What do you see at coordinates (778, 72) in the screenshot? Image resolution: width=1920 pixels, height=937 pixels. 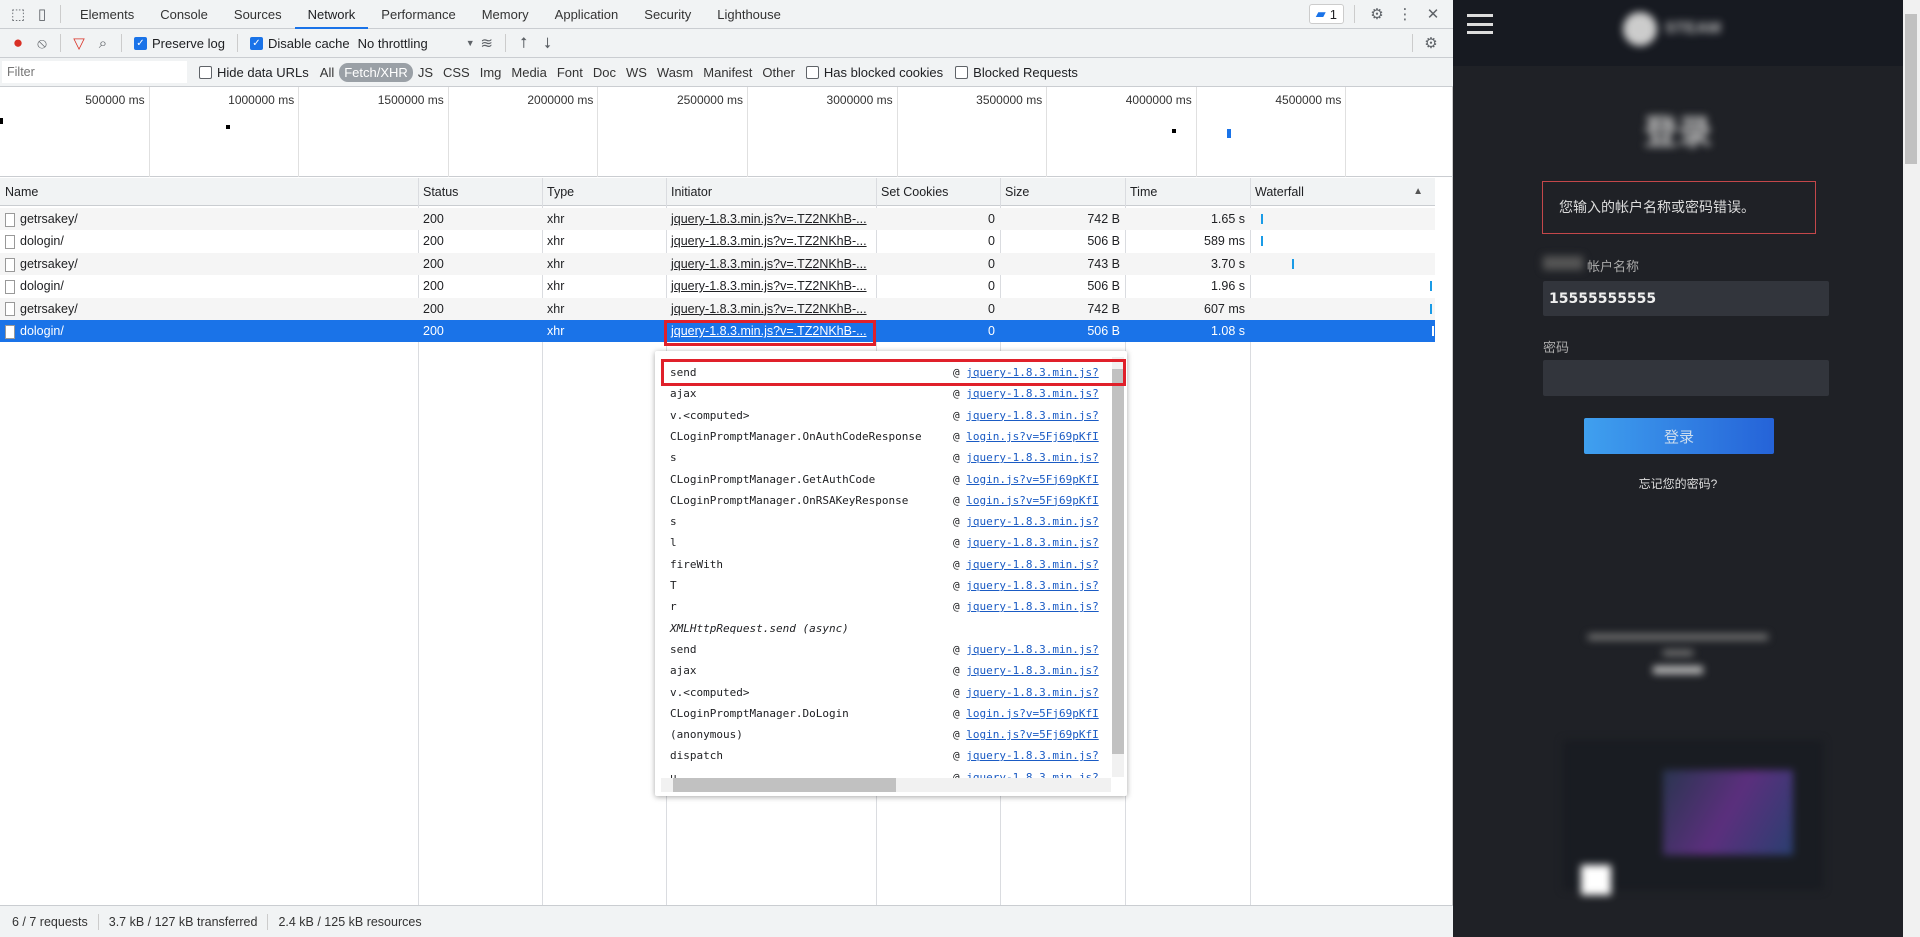 I see `filter-type-other: Other` at bounding box center [778, 72].